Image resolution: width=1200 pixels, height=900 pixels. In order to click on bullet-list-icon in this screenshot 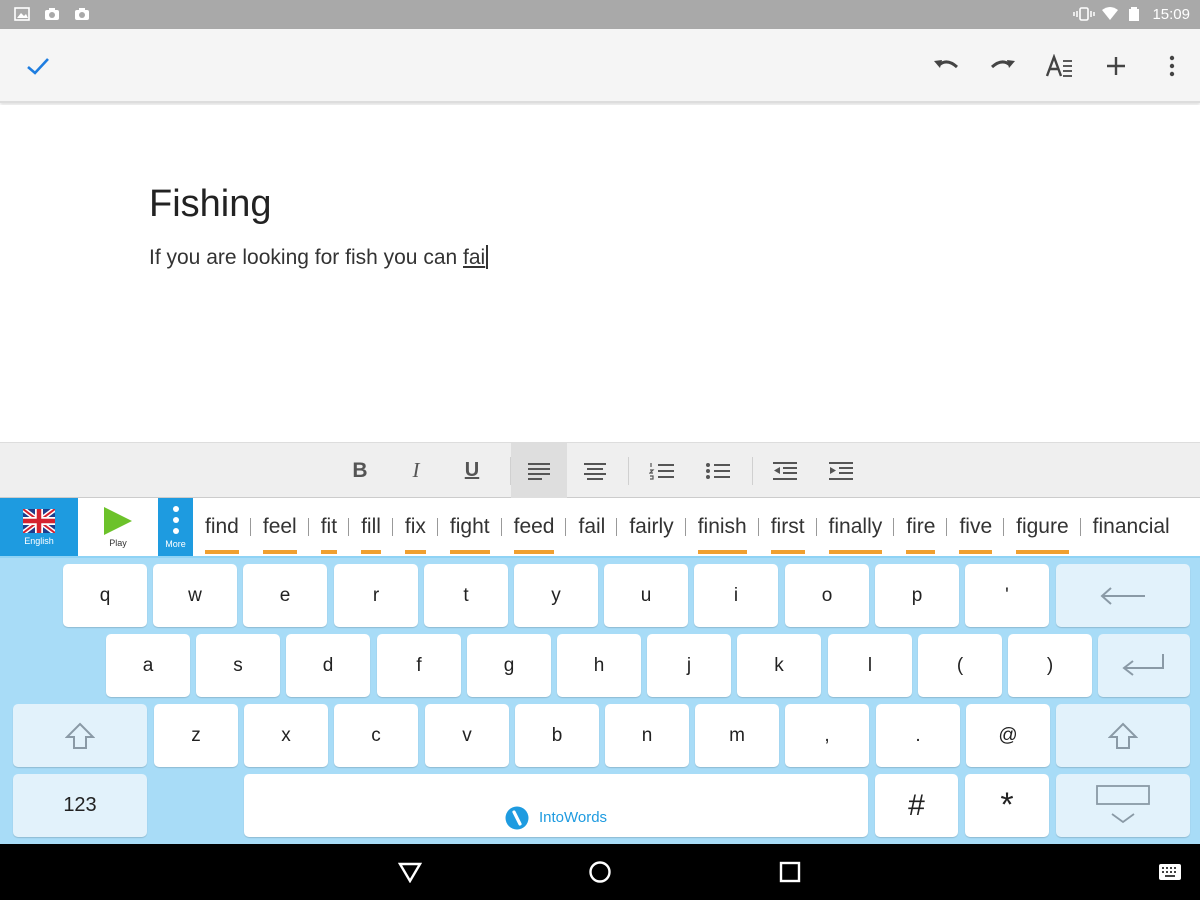, I will do `click(718, 470)`.